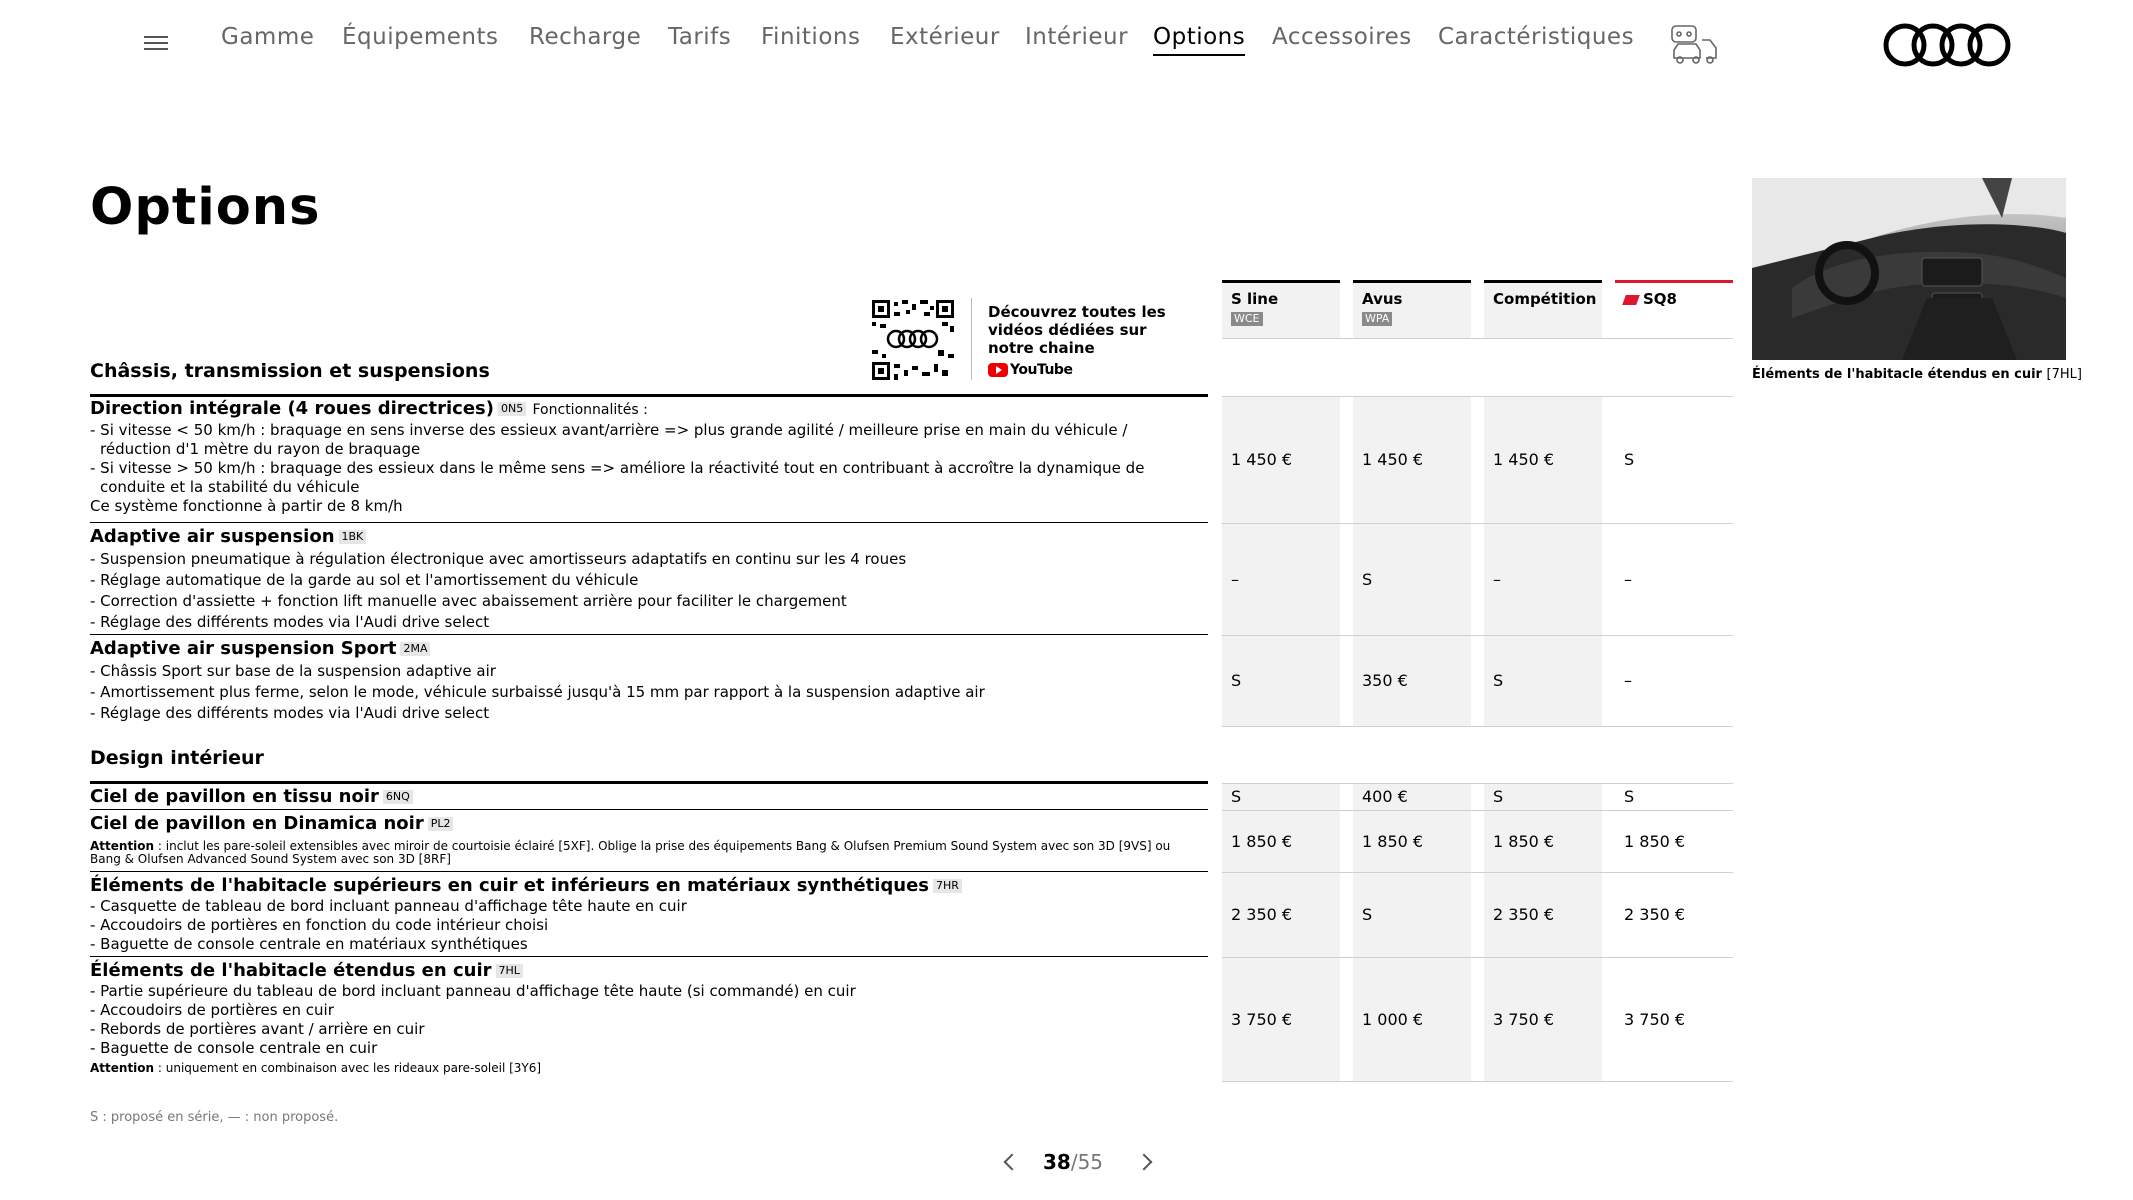  Describe the element at coordinates (1073, 1162) in the screenshot. I see `page-indicator: 38/55` at that location.